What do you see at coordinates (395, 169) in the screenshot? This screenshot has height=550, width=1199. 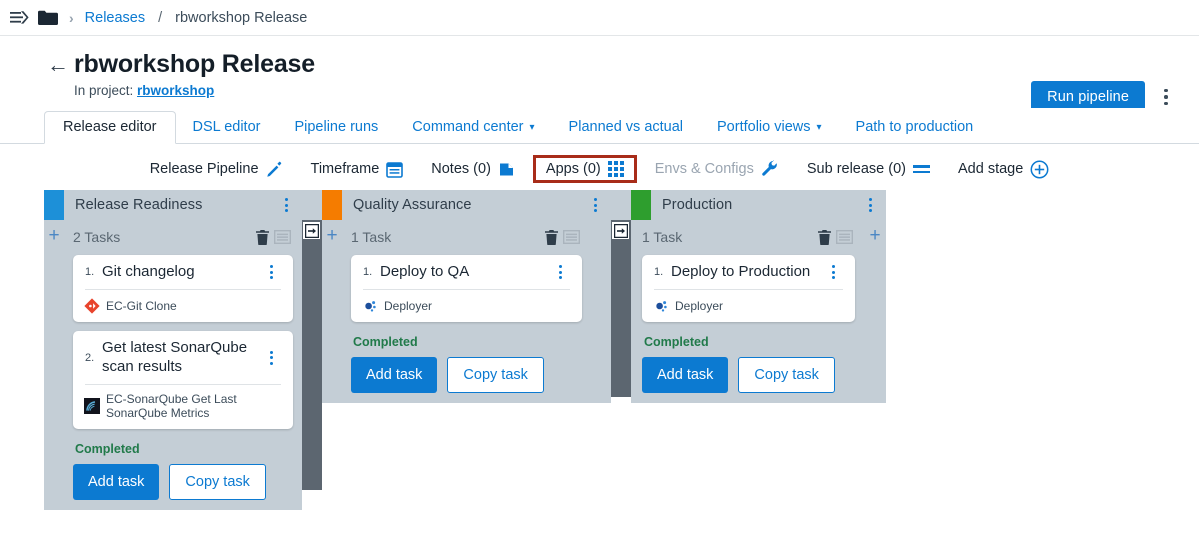 I see `calendar-icon` at bounding box center [395, 169].